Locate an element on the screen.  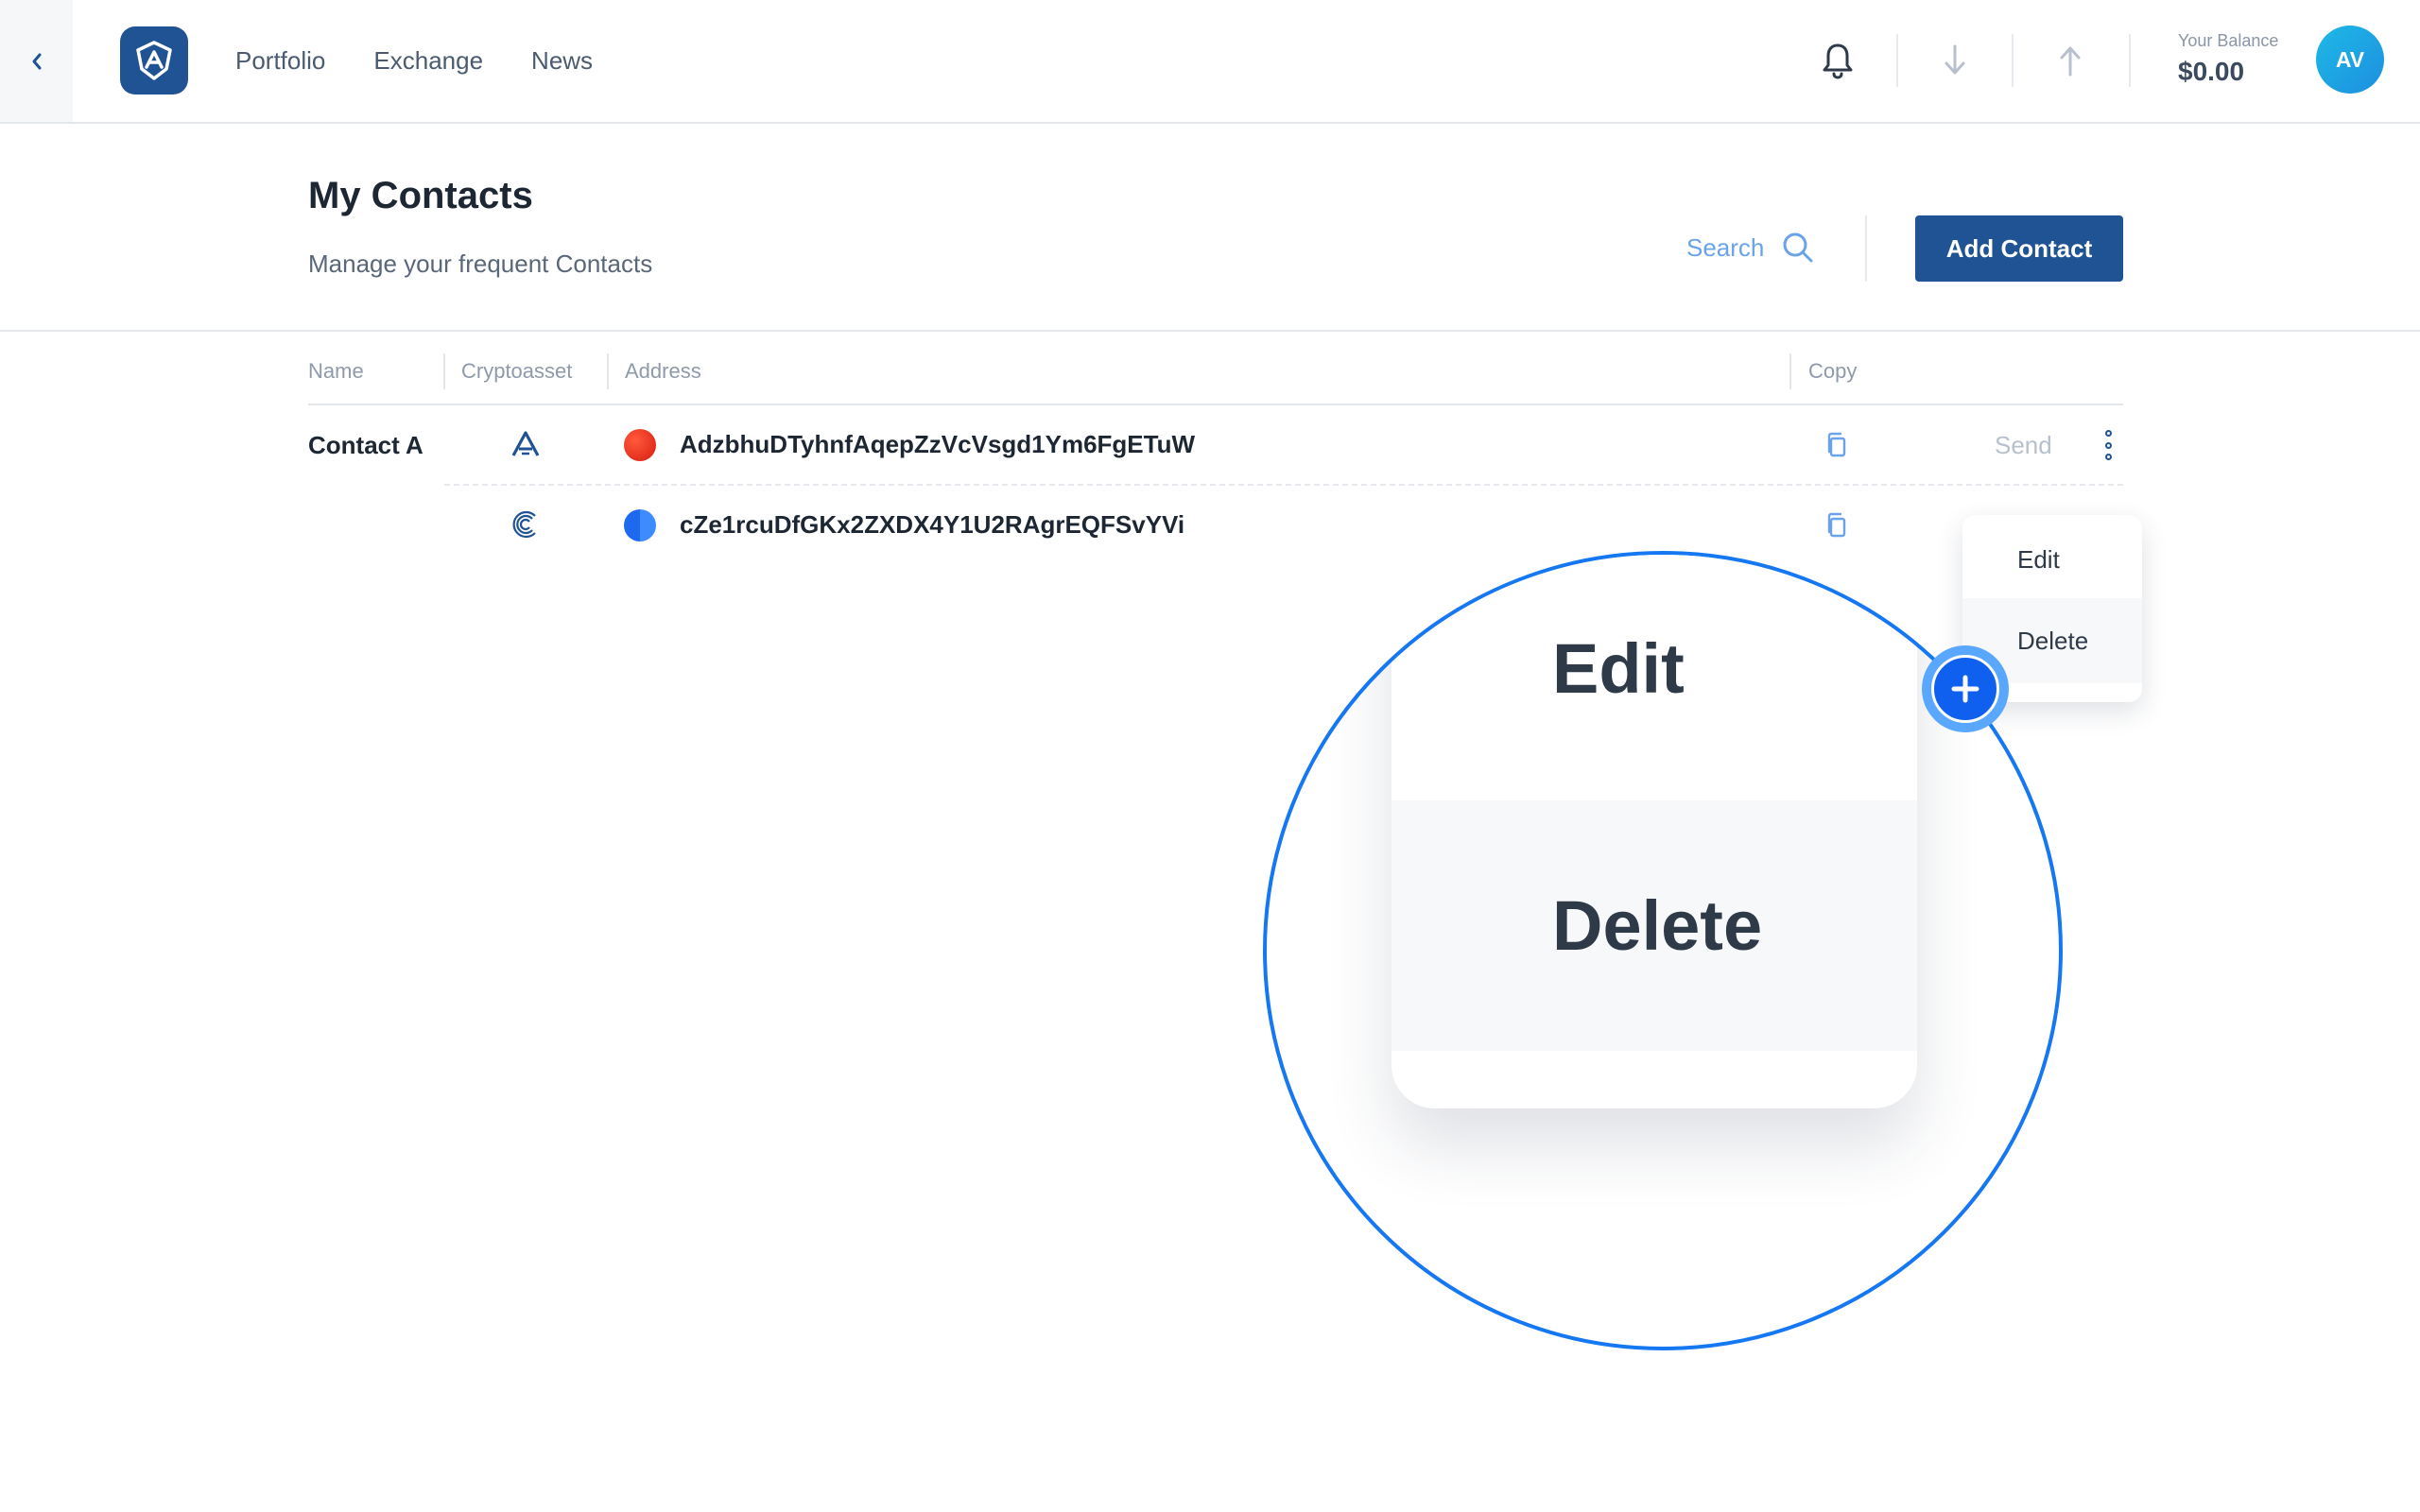
more-options-button is located at coordinates (2108, 445).